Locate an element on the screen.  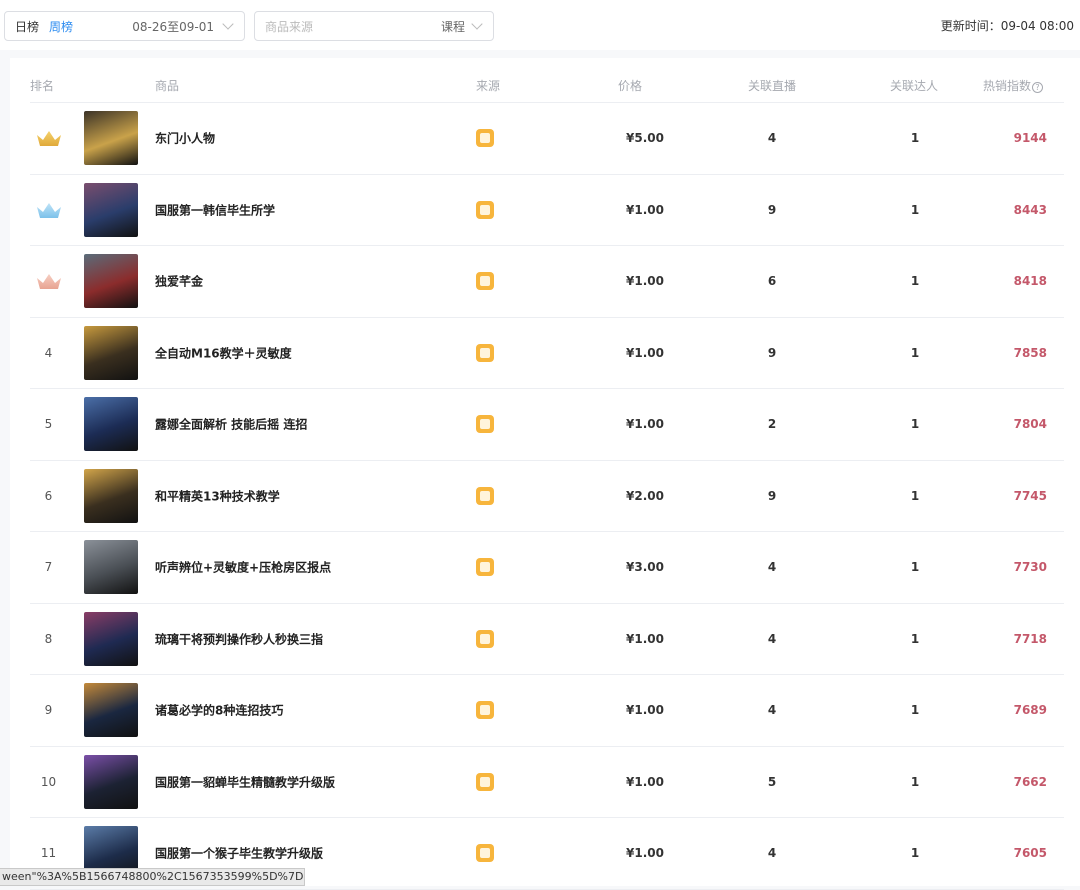
product-price: ¥5.00 is located at coordinates (632, 138).